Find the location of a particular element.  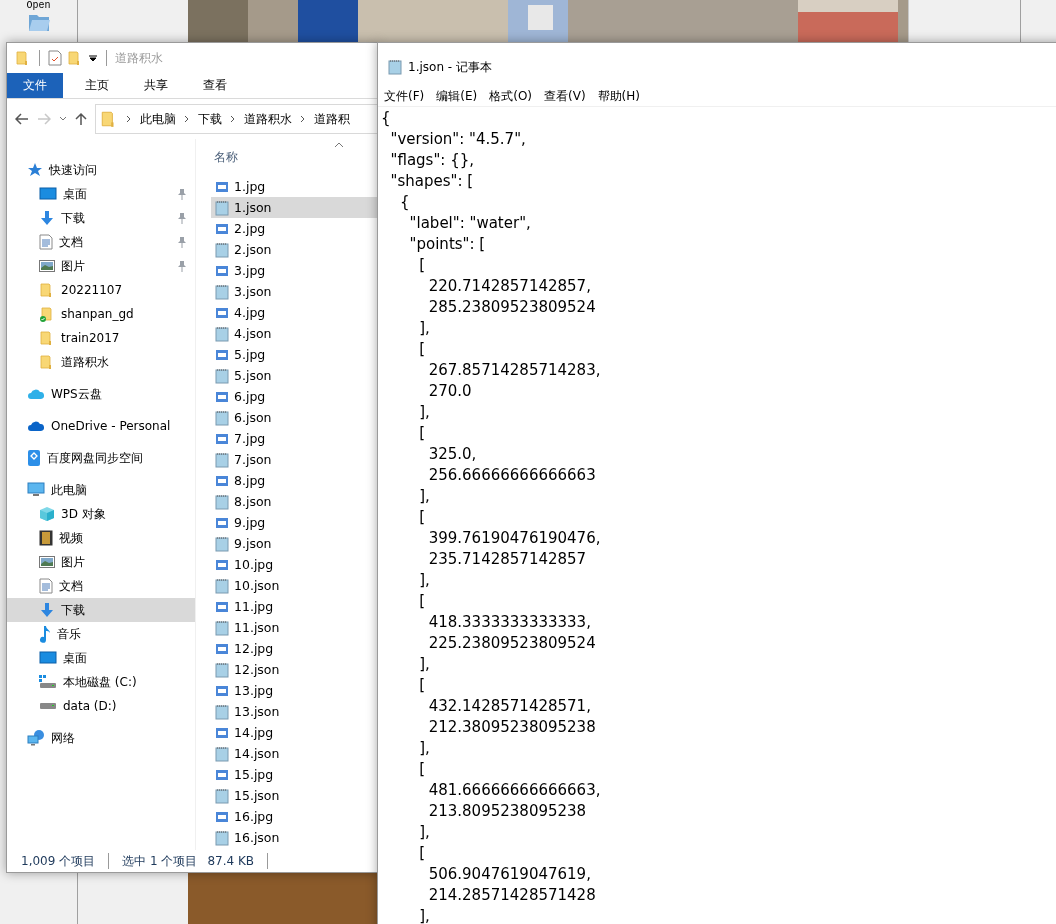

file-row: 1.json is located at coordinates (294, 207).